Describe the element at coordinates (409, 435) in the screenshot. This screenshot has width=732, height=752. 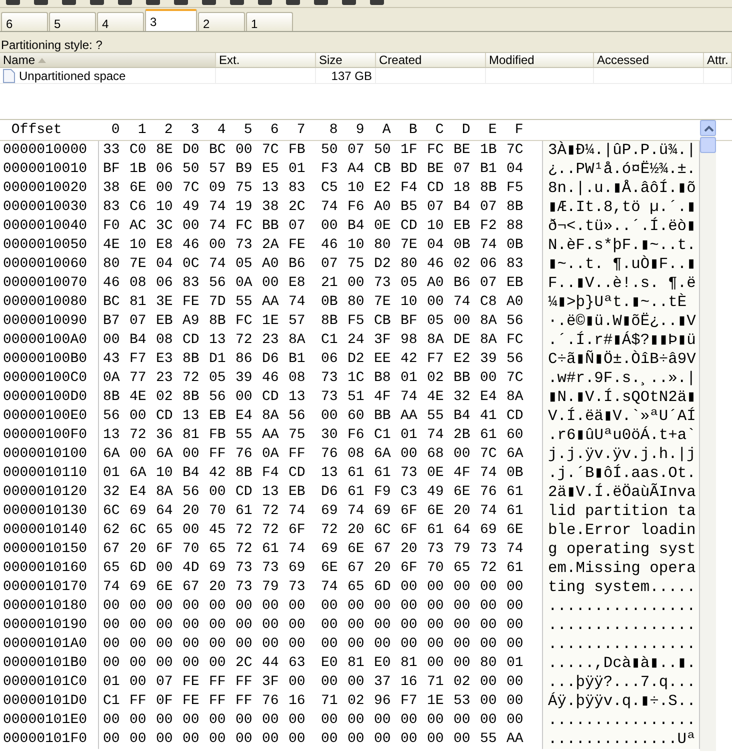
I see `hex-byte: 01` at that location.